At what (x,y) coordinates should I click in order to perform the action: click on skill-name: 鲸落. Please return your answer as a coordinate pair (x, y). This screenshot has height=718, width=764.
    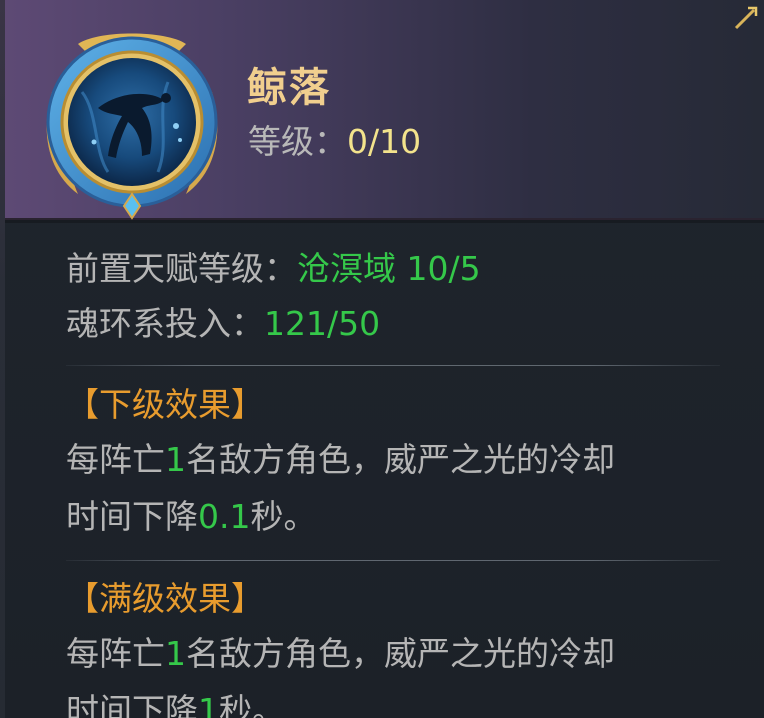
    Looking at the image, I should click on (289, 88).